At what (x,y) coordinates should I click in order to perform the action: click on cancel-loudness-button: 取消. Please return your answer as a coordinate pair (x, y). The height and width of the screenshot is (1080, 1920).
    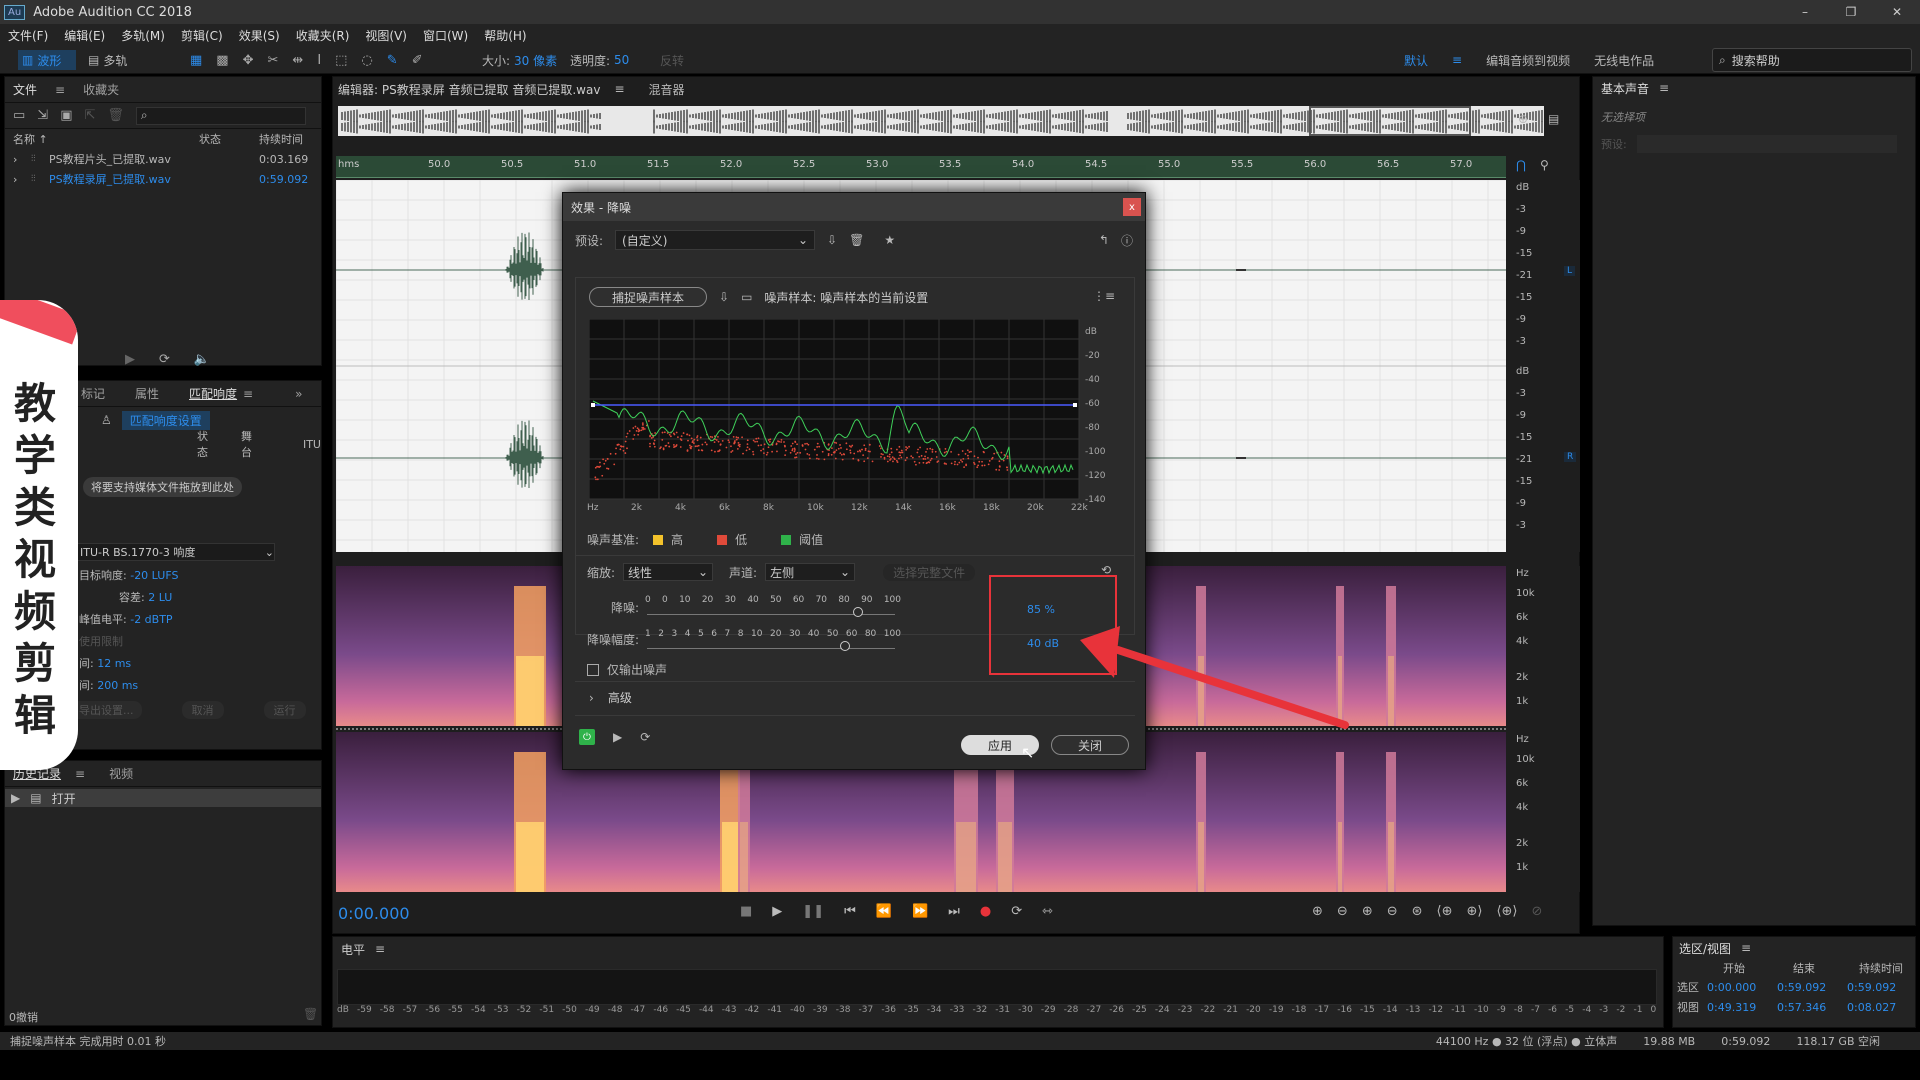
    Looking at the image, I should click on (203, 710).